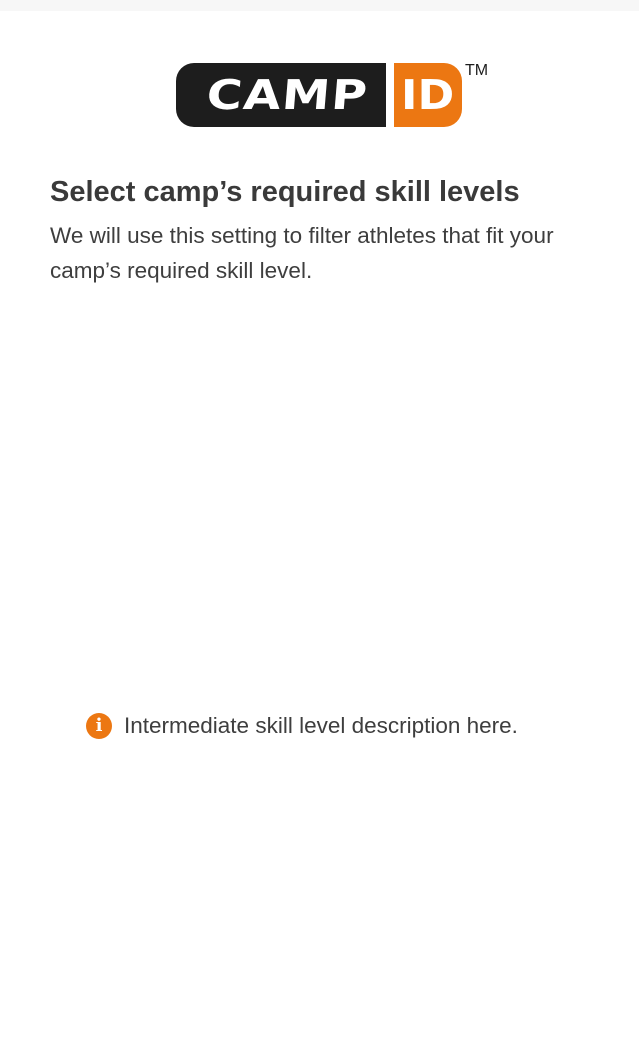 The height and width of the screenshot is (1063, 639). Describe the element at coordinates (319, 5) in the screenshot. I see `status-bar` at that location.